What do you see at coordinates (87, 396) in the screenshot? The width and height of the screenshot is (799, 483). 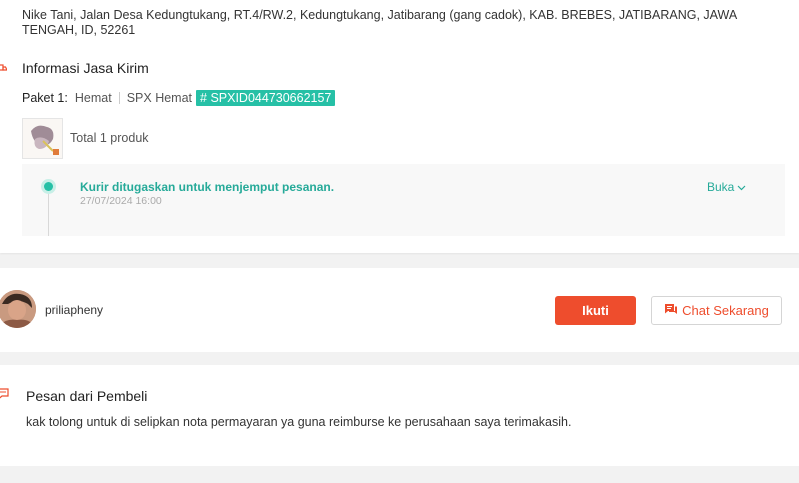 I see `message-section-title: Pesan dari Pembeli` at bounding box center [87, 396].